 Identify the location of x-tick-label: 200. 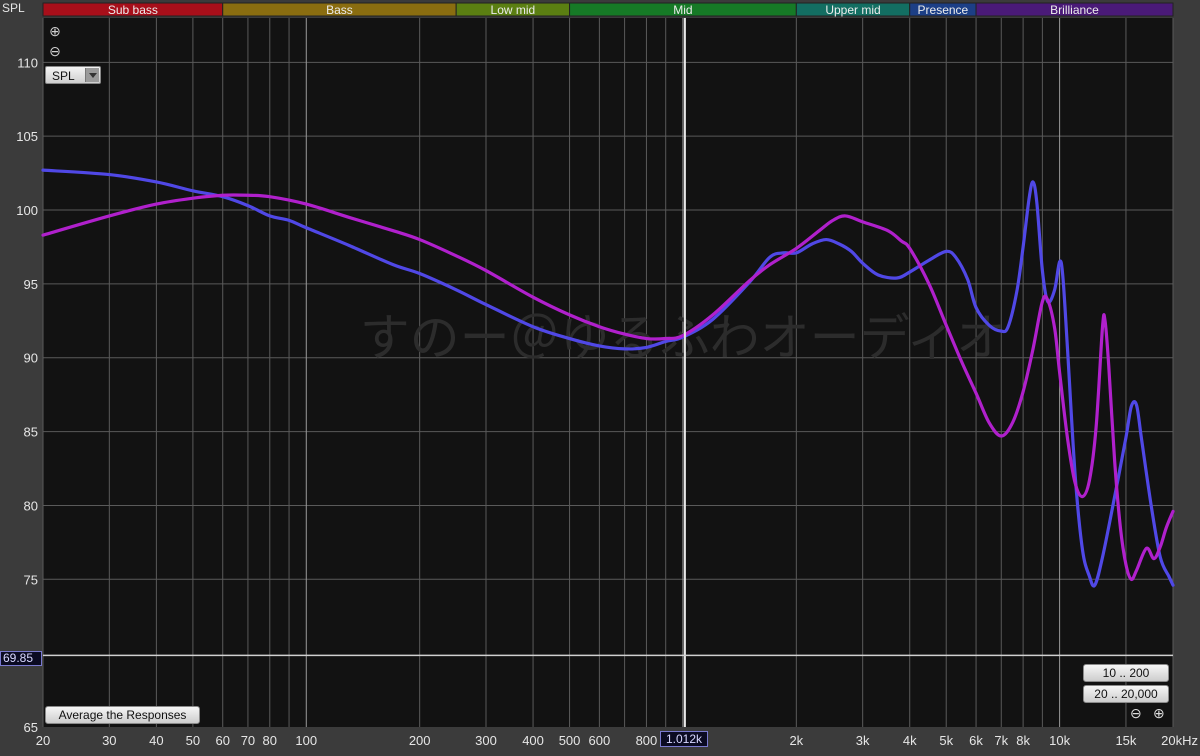
(420, 740).